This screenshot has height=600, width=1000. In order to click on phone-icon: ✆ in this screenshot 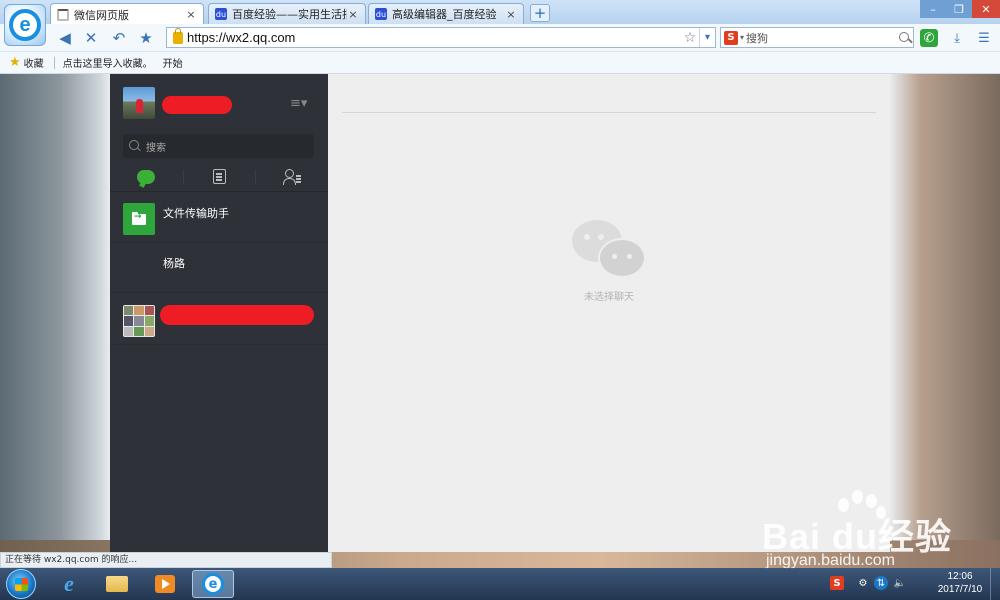, I will do `click(929, 38)`.